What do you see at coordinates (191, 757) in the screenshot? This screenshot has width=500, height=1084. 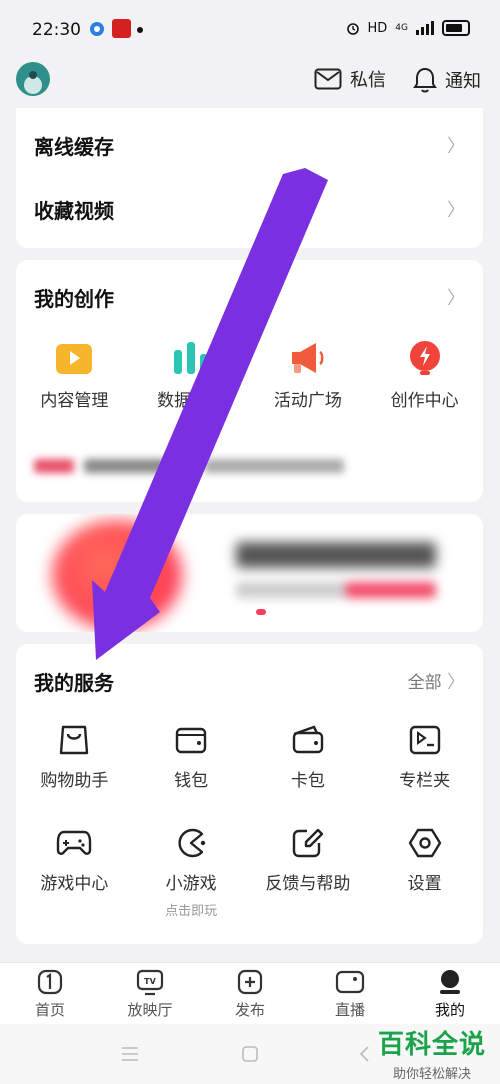 I see `wallet-button: 钱包` at bounding box center [191, 757].